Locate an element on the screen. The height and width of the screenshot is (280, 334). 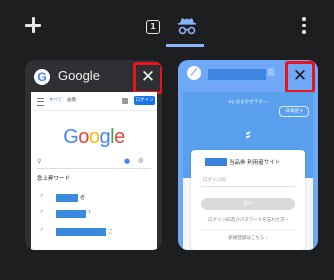
login-id-field: ログインID is located at coordinates (248, 179).